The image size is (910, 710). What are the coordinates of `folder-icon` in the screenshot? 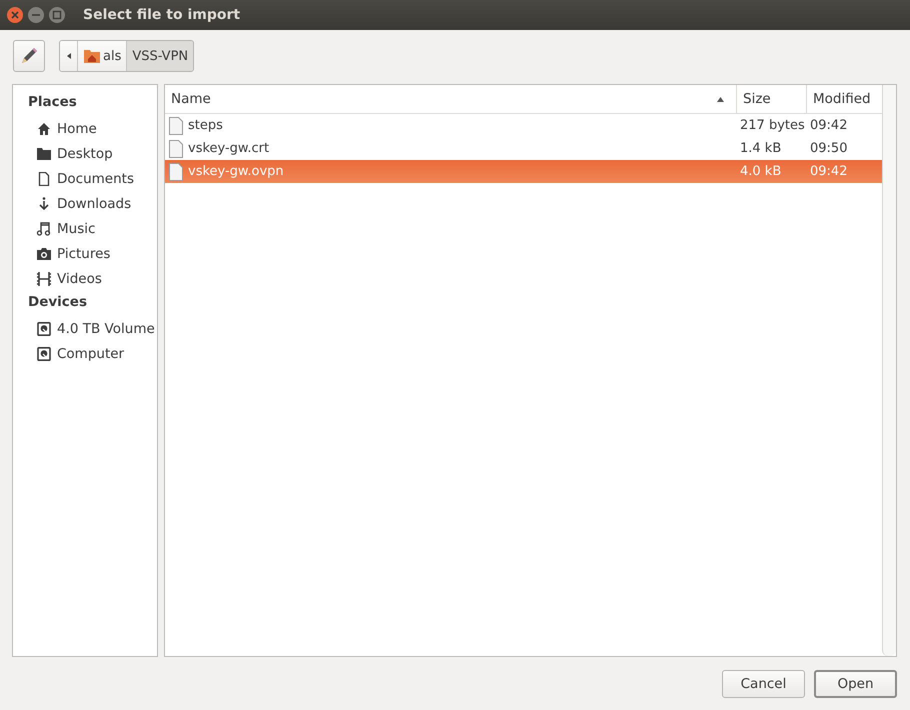 It's located at (44, 153).